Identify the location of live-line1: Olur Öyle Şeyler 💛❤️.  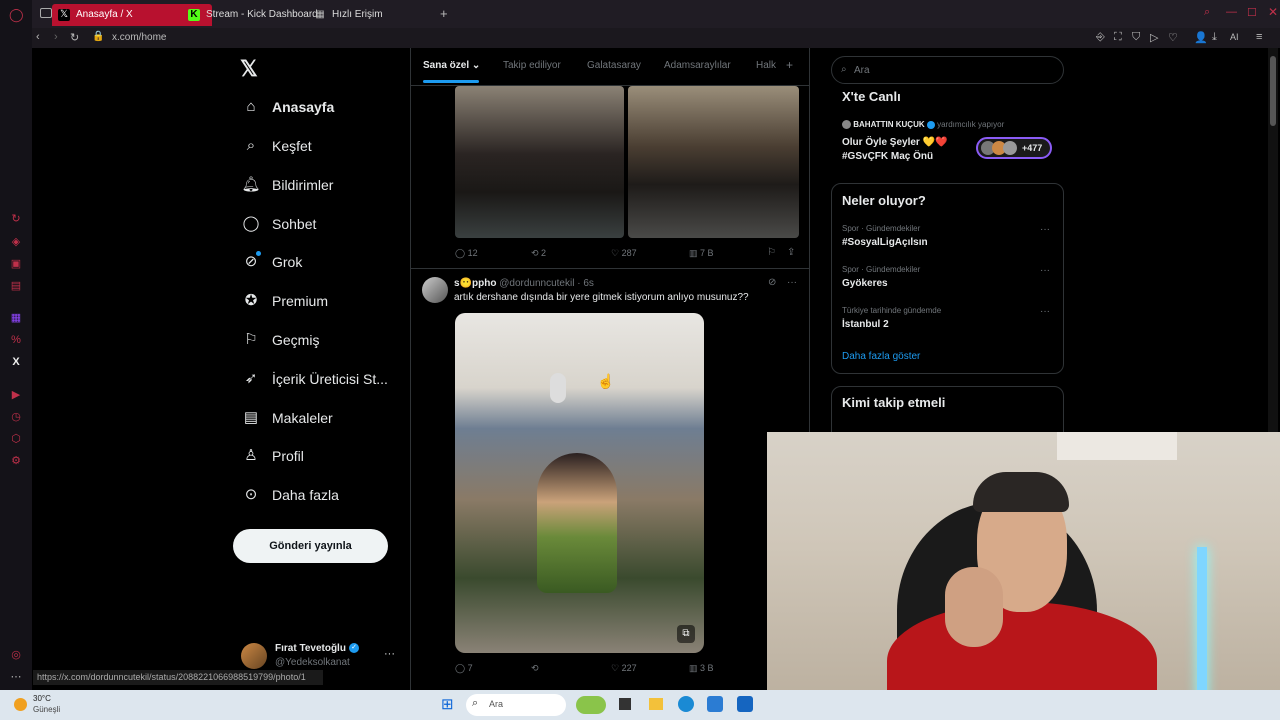
(895, 142).